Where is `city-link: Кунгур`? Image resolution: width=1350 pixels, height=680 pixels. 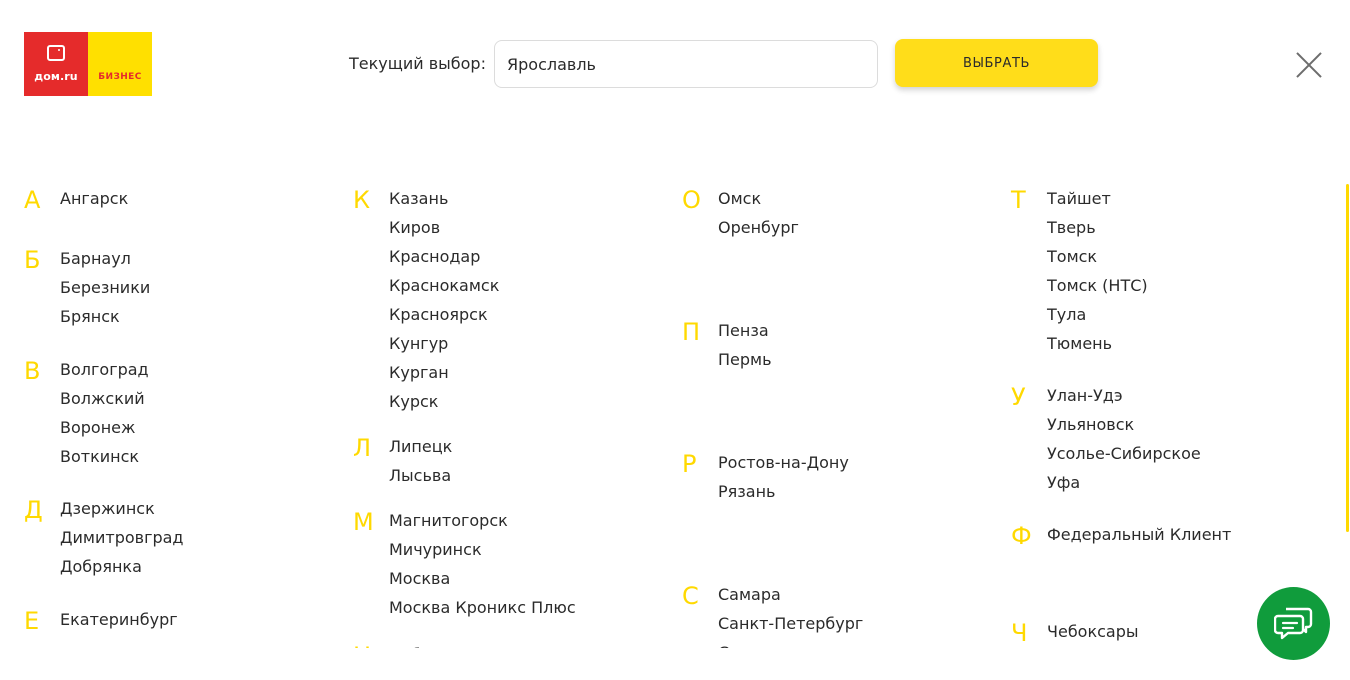
city-link: Кунгур is located at coordinates (444, 343).